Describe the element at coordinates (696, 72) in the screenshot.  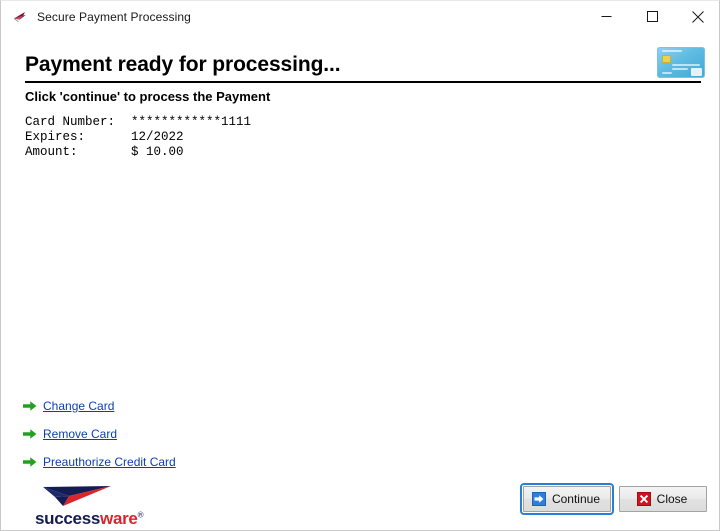
I see `card-logo-block` at that location.